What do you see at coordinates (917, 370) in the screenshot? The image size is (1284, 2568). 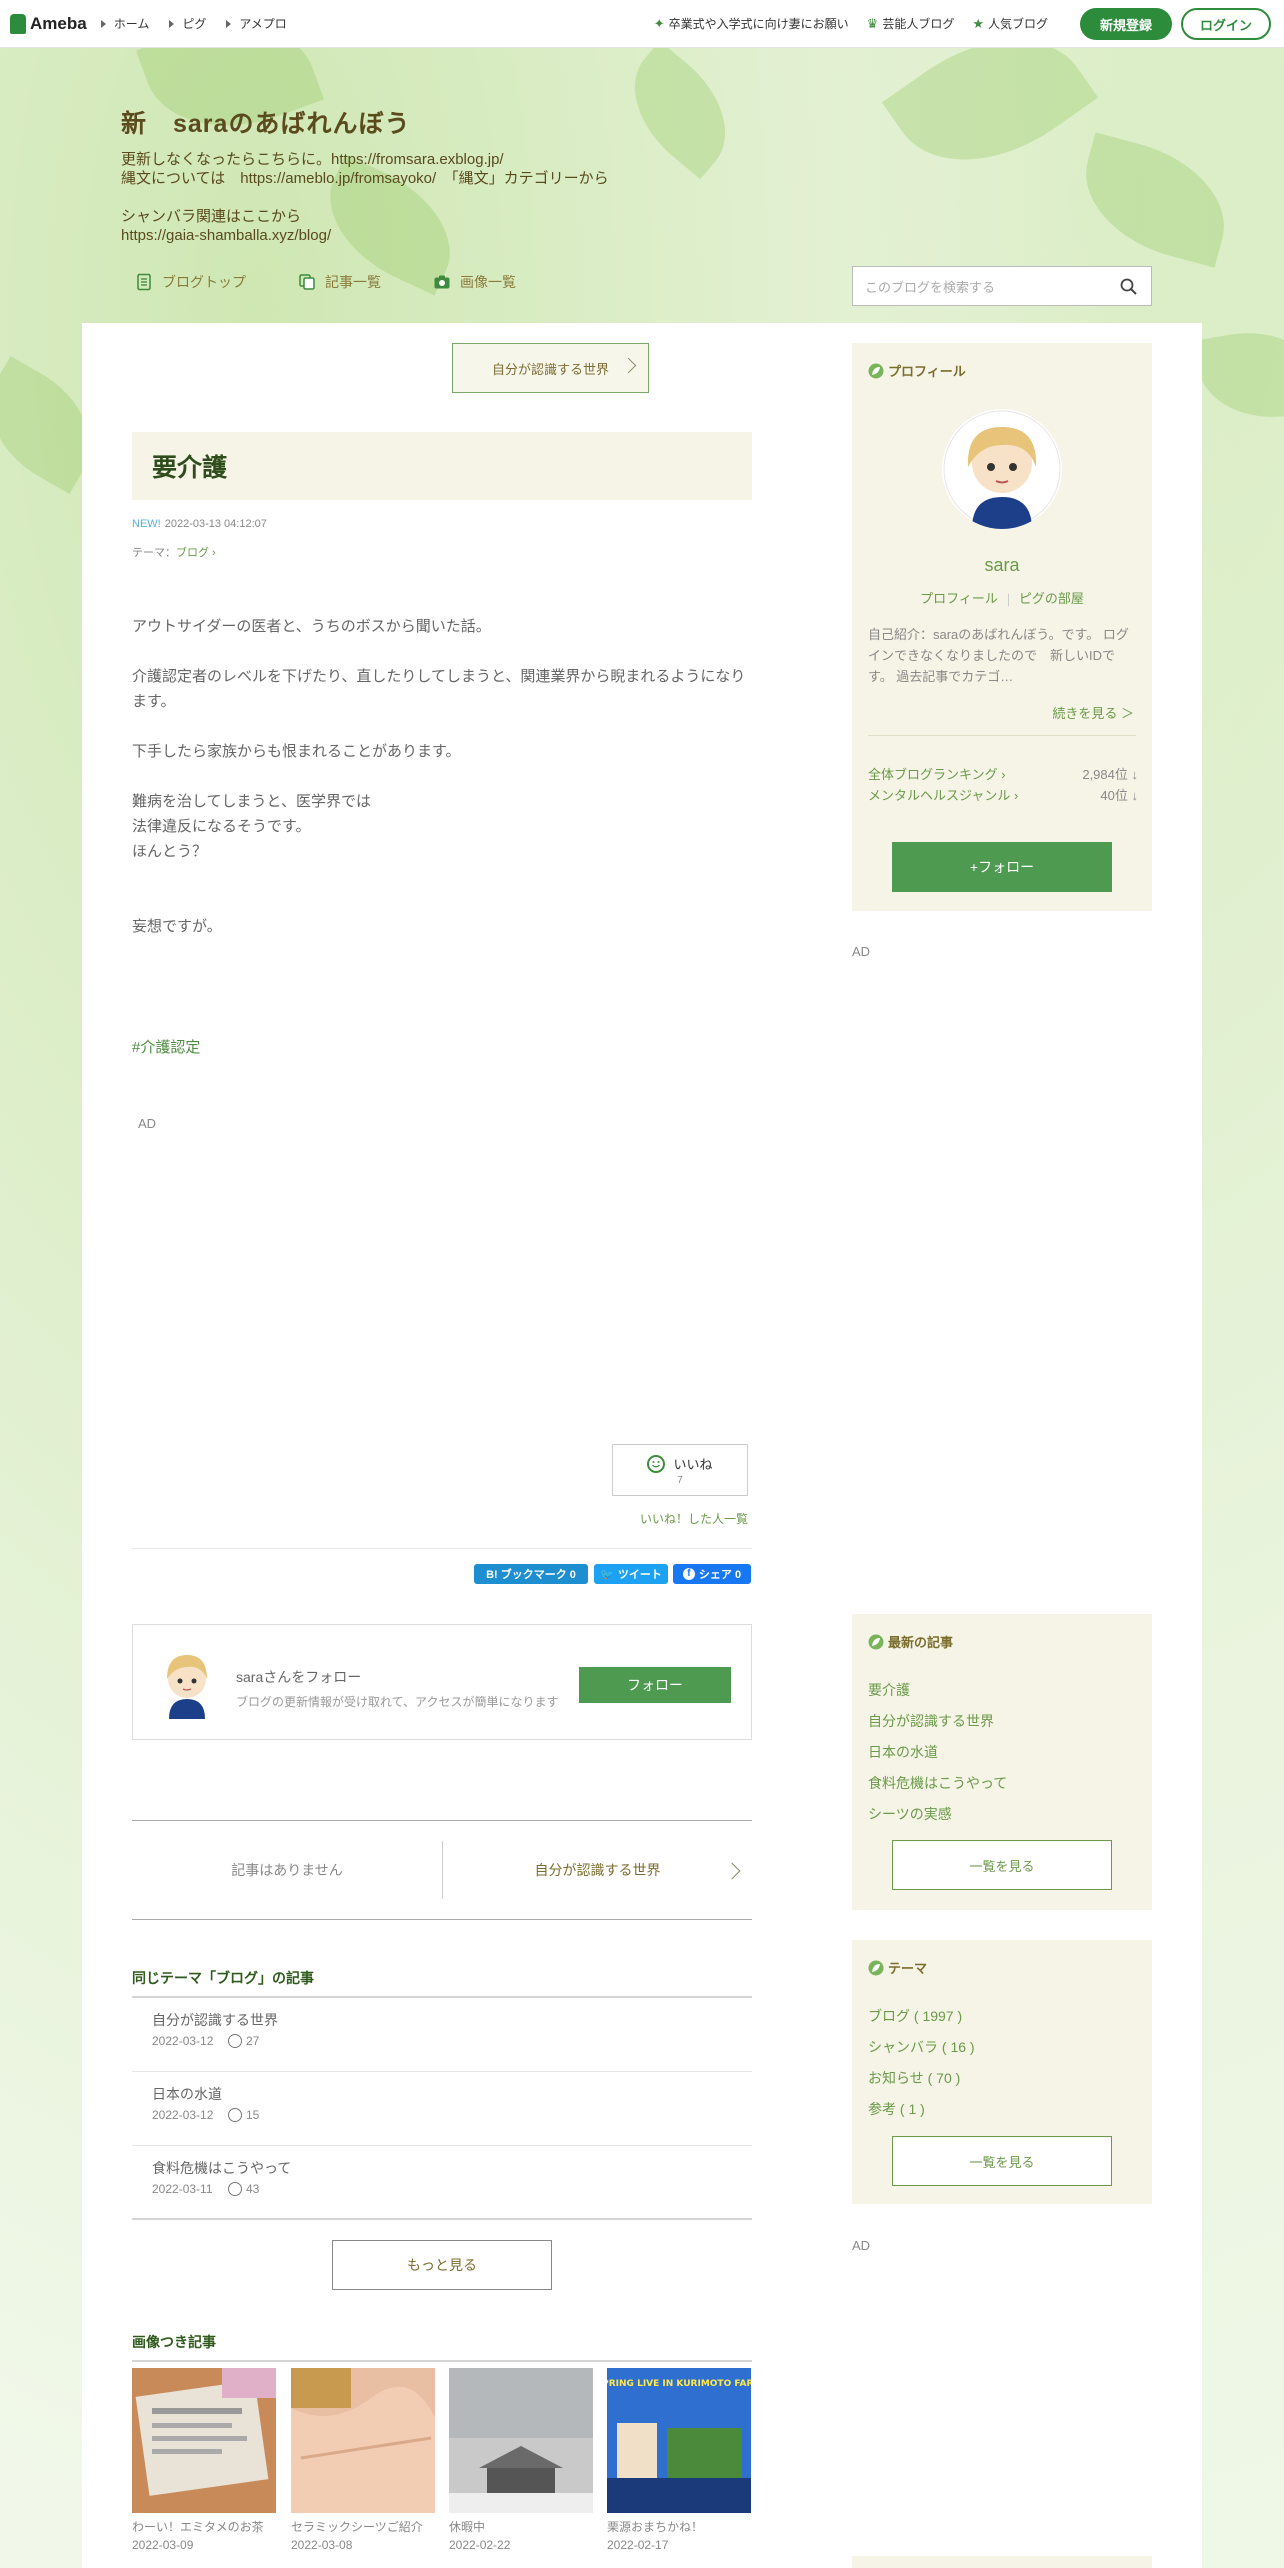 I see `profile-heading: プロフィール` at bounding box center [917, 370].